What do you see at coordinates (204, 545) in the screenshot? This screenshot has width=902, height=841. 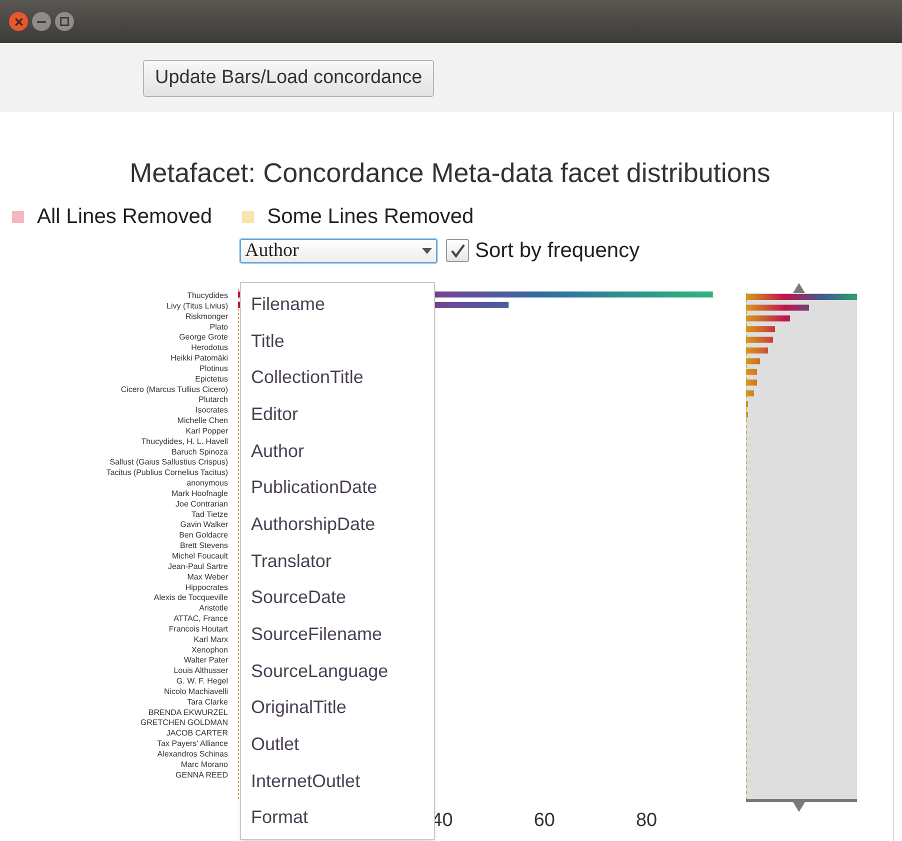 I see `category-label: Brett Stevens` at bounding box center [204, 545].